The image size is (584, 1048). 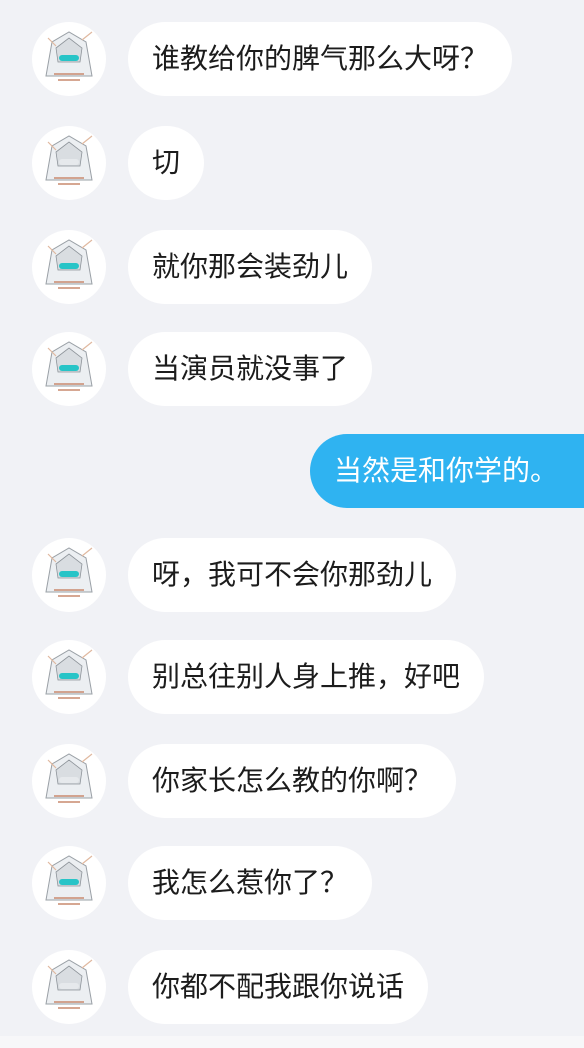 What do you see at coordinates (306, 677) in the screenshot?
I see `incoming-message-bubble: 别总往别人身上推，好吧` at bounding box center [306, 677].